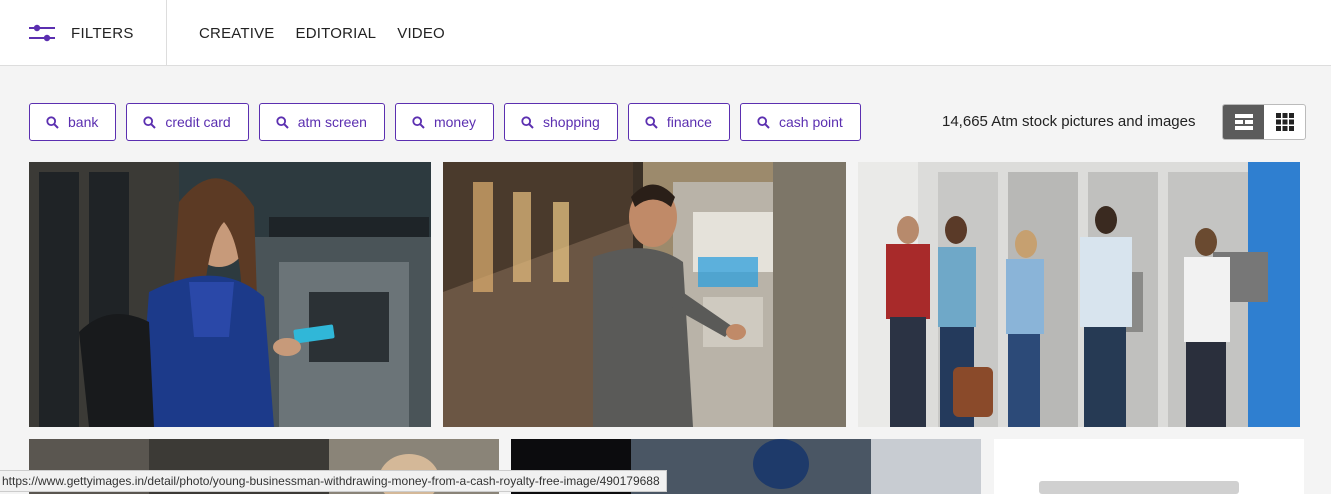 This screenshot has height=494, width=1331. What do you see at coordinates (454, 122) in the screenshot?
I see `chip-label: money` at bounding box center [454, 122].